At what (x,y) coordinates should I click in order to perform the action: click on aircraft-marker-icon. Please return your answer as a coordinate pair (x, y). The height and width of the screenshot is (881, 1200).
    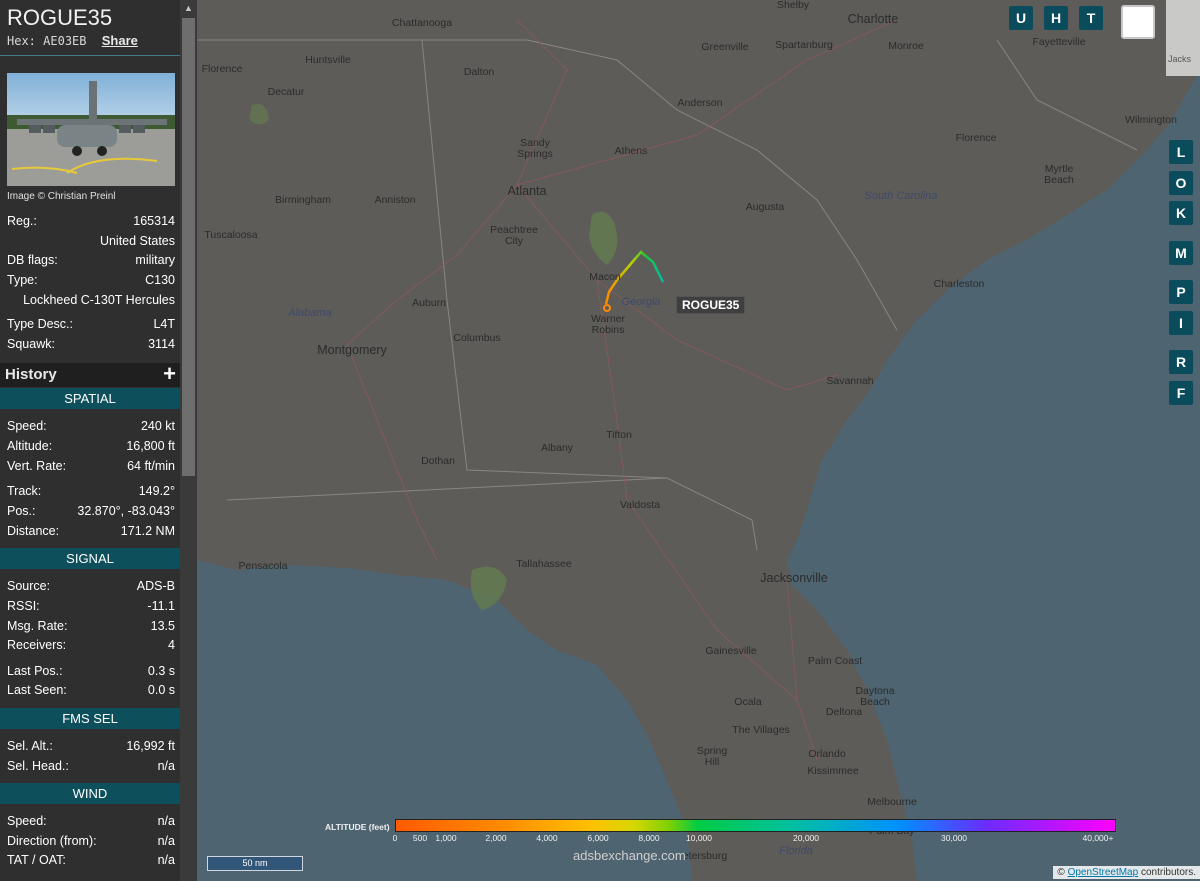
    Looking at the image, I should click on (607, 308).